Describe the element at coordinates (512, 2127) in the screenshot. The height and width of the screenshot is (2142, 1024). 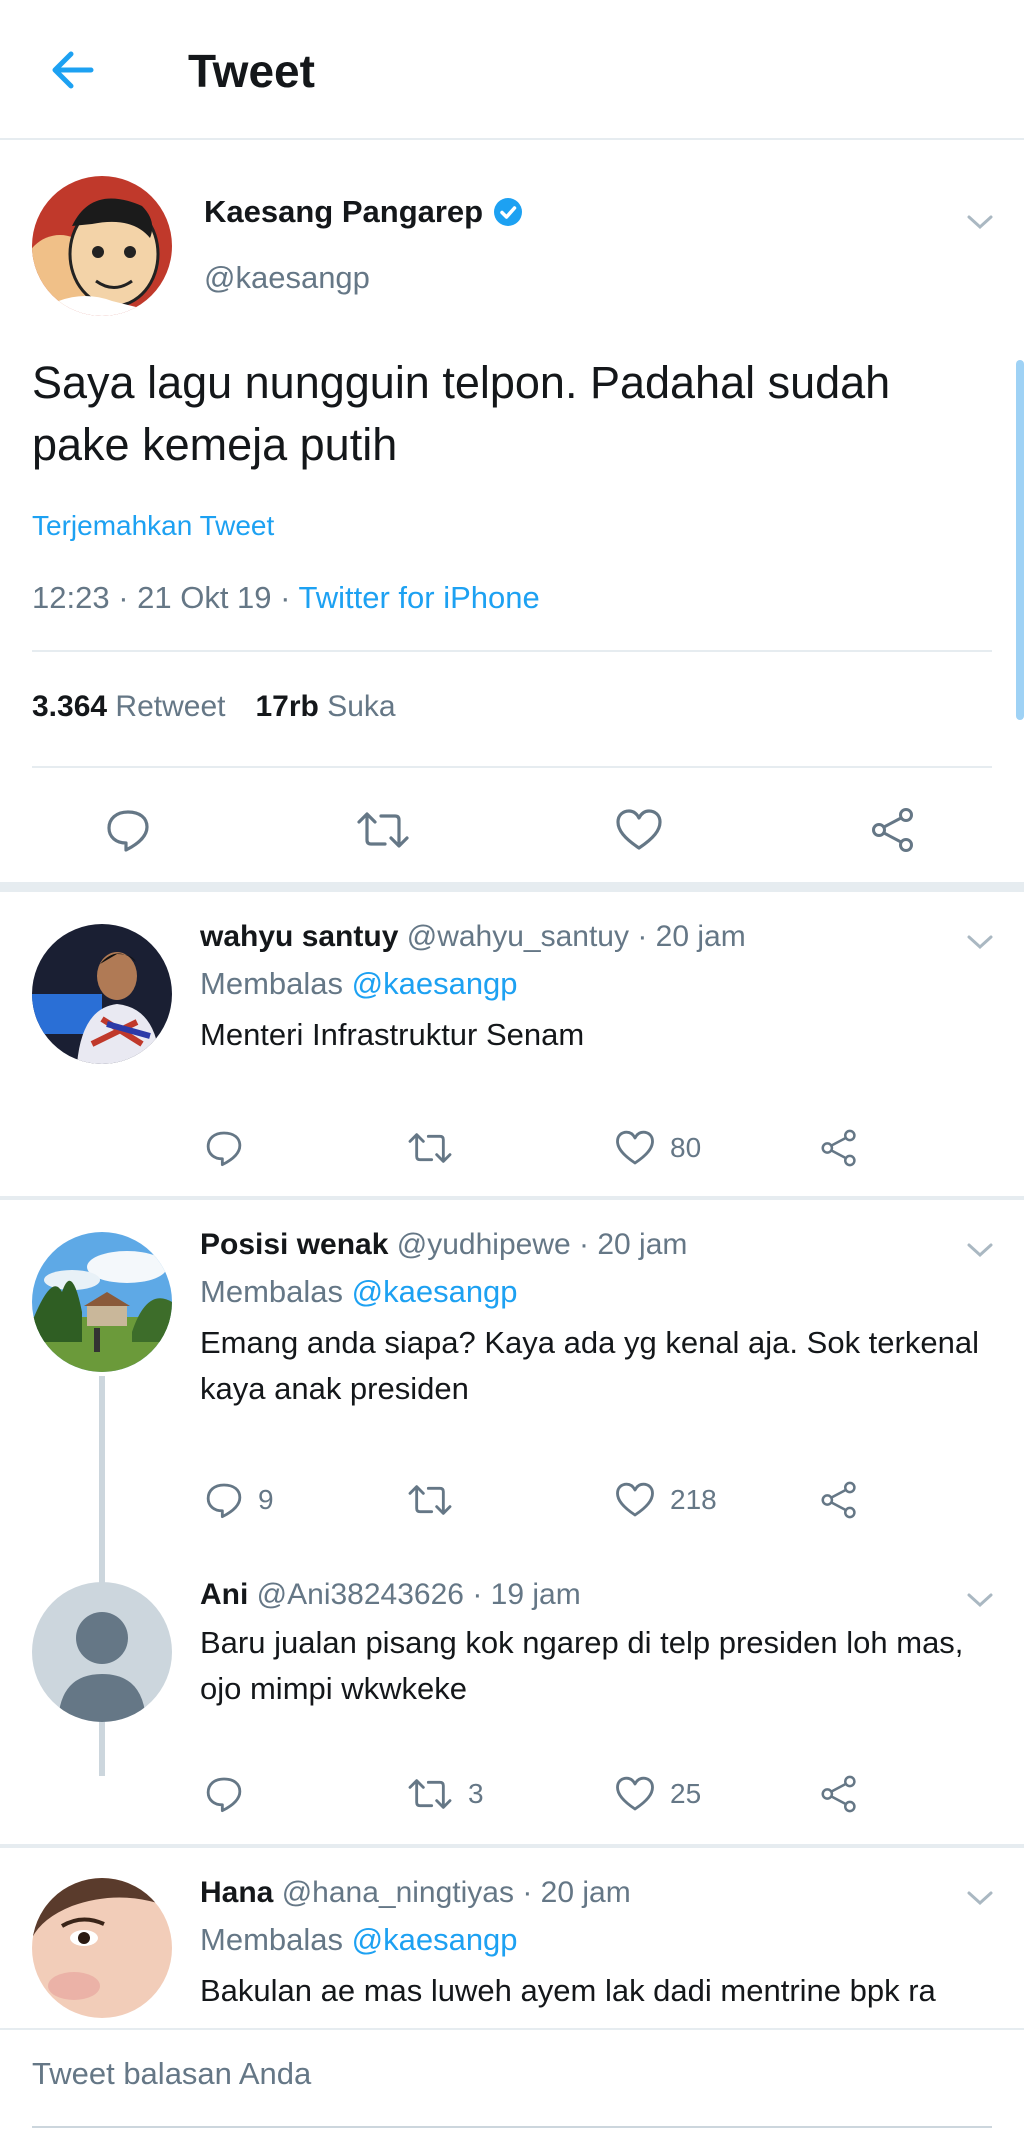
I see `composer-underline` at that location.